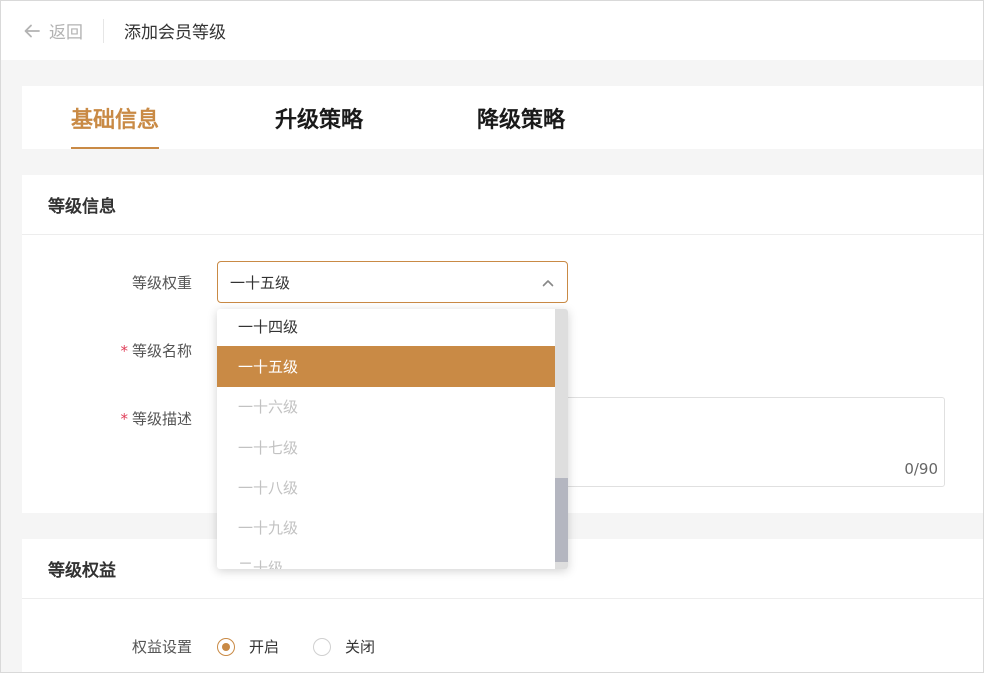 Image resolution: width=984 pixels, height=673 pixels. Describe the element at coordinates (392, 282) in the screenshot. I see `weight-select: 一十五级` at that location.